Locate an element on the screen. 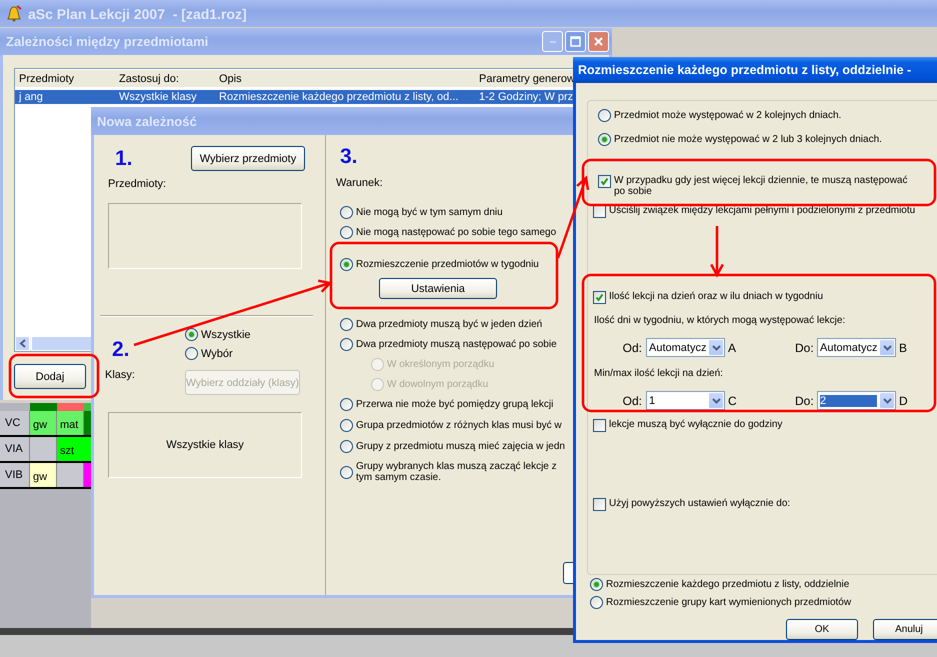 Image resolution: width=937 pixels, height=657 pixels. checkbox-label: W przypadku gdy jest więcej lekcji dziennie, te muszą następować po sobie is located at coordinates (761, 186).